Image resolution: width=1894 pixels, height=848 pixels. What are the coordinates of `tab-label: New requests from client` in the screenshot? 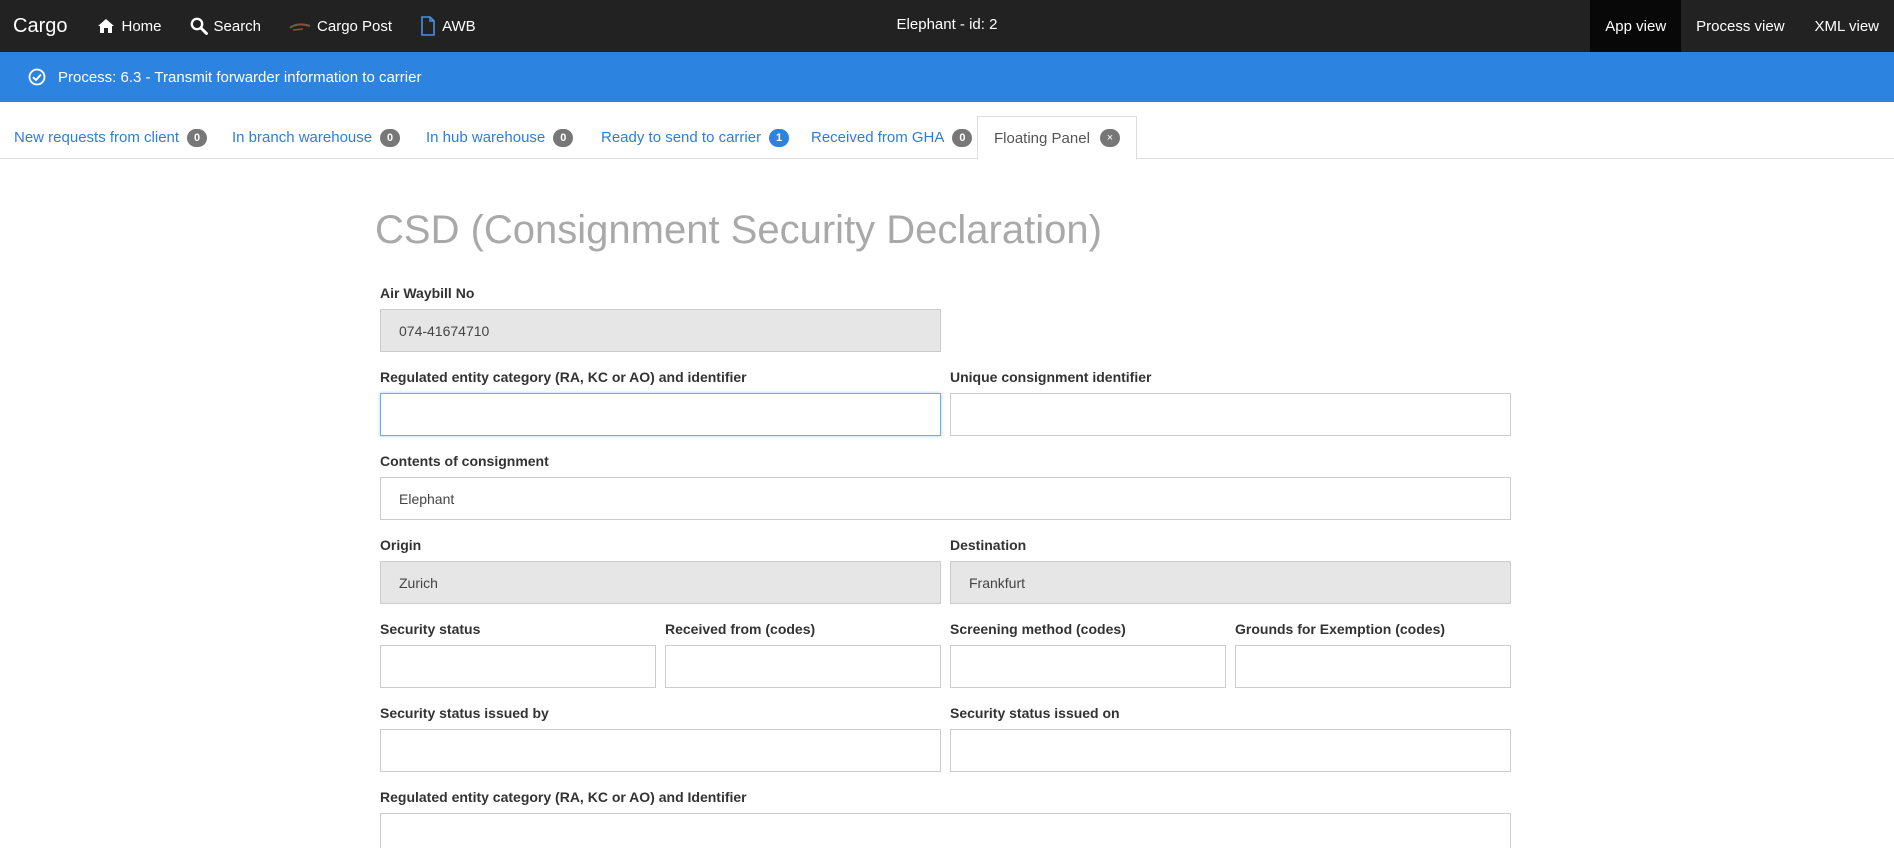 It's located at (97, 137).